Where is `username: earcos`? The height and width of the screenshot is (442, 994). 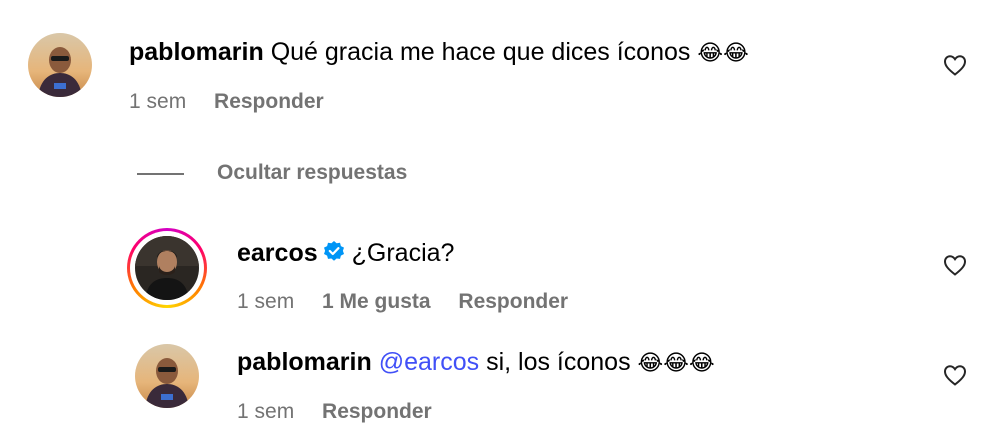 username: earcos is located at coordinates (277, 253).